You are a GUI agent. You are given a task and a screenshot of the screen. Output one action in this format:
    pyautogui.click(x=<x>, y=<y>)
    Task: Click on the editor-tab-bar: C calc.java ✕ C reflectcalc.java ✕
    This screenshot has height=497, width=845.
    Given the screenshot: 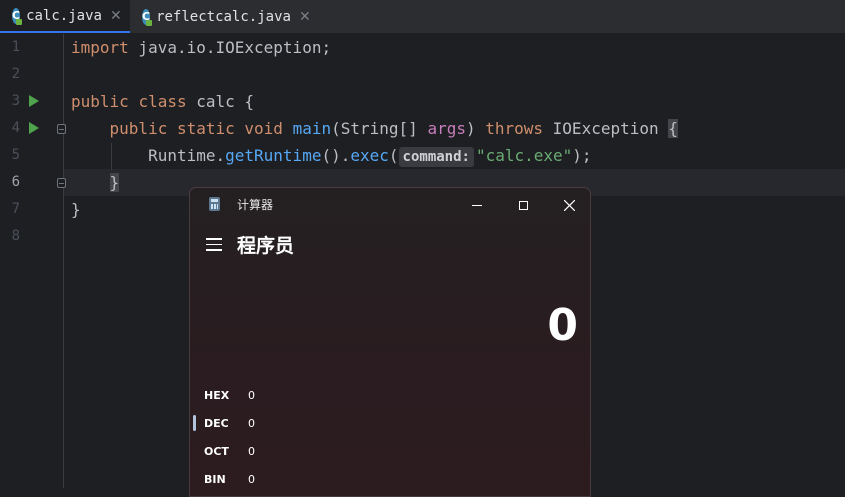 What is the action you would take?
    pyautogui.click(x=422, y=17)
    